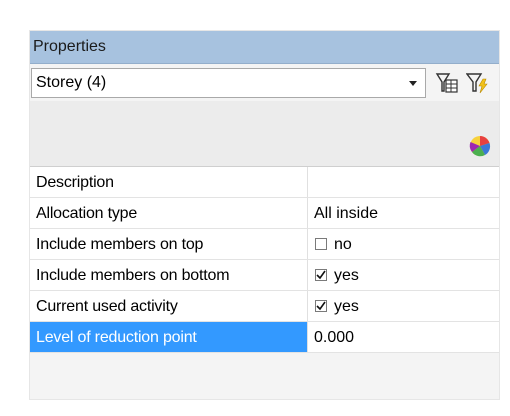 Image resolution: width=510 pixels, height=416 pixels. Describe the element at coordinates (107, 306) in the screenshot. I see `property-name: Current used activity` at that location.